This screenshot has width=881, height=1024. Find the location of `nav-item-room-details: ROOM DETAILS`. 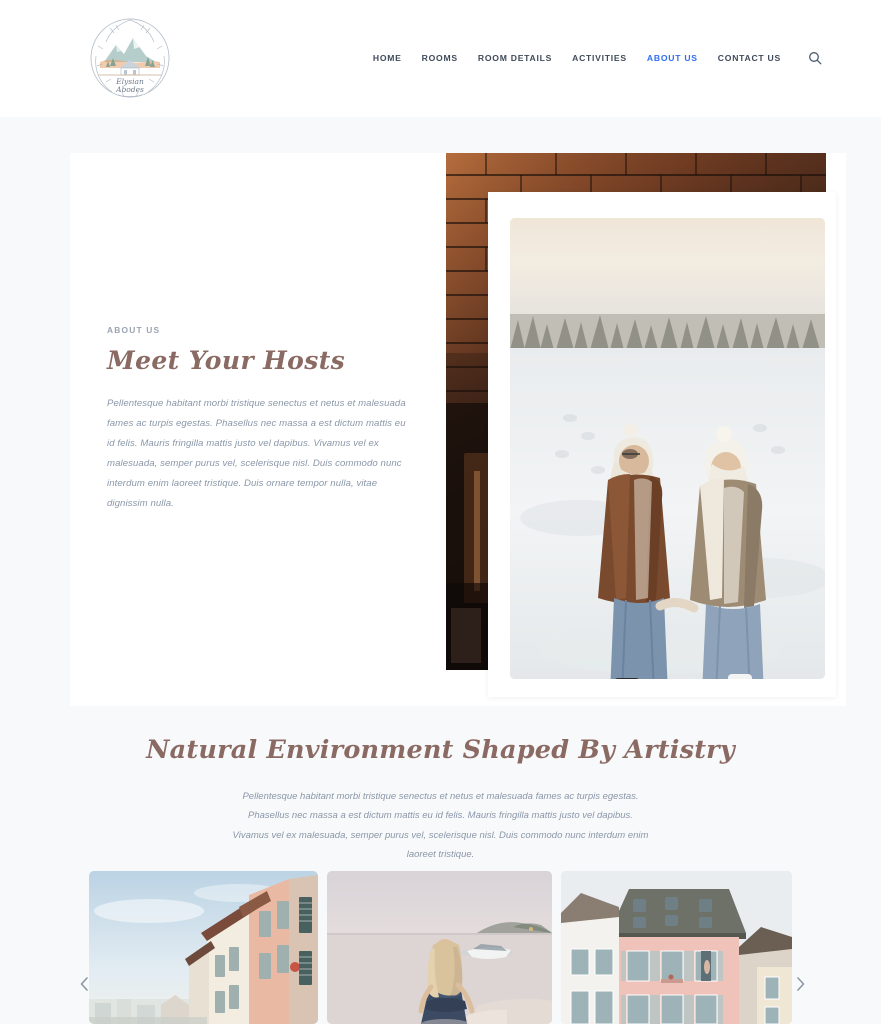

nav-item-room-details: ROOM DETAILS is located at coordinates (515, 58).